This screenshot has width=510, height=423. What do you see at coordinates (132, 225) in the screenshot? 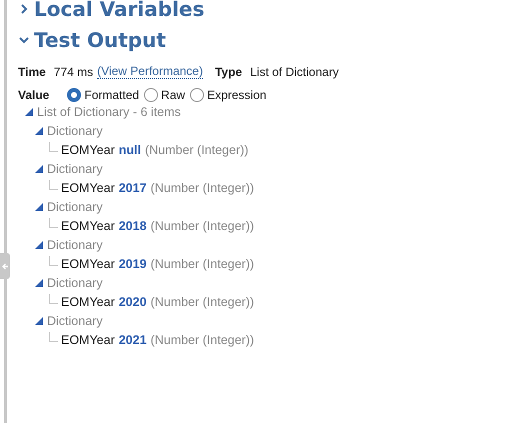
I see `field-value: 2018` at bounding box center [132, 225].